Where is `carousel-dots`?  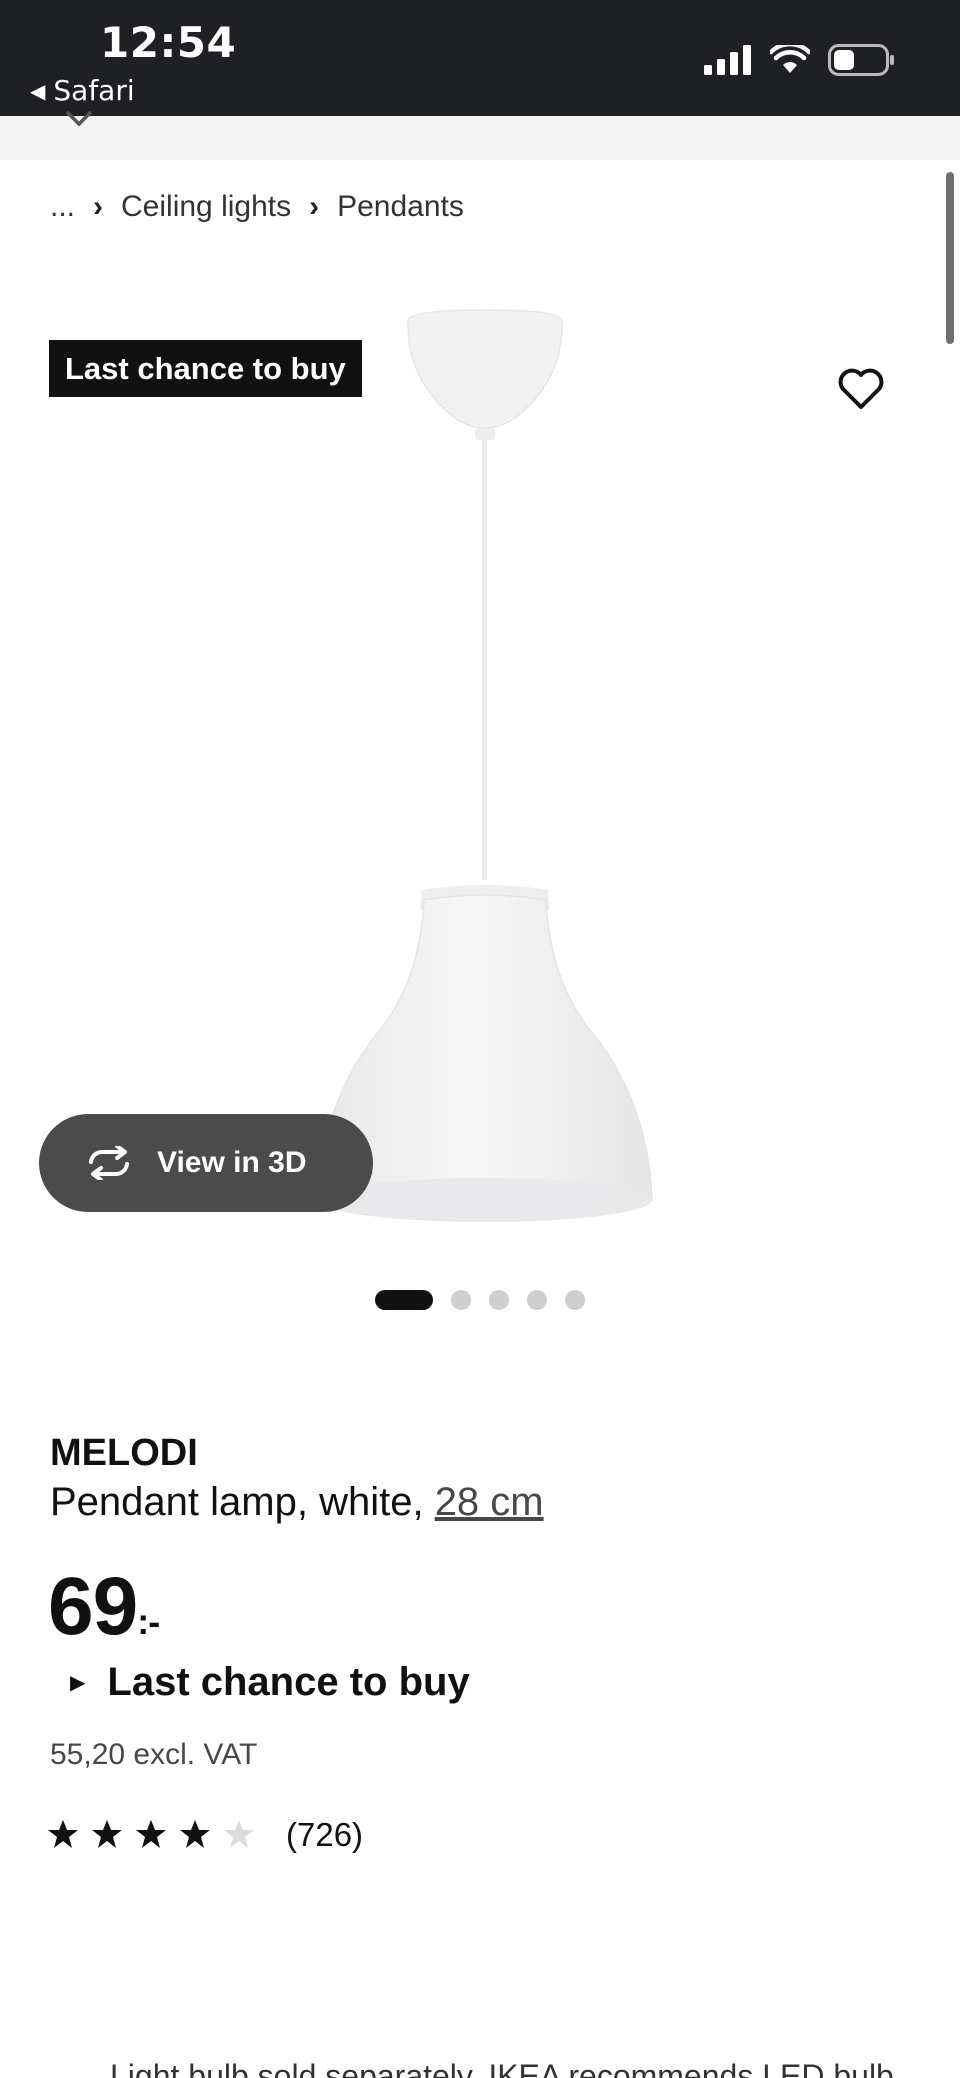 carousel-dots is located at coordinates (480, 1300).